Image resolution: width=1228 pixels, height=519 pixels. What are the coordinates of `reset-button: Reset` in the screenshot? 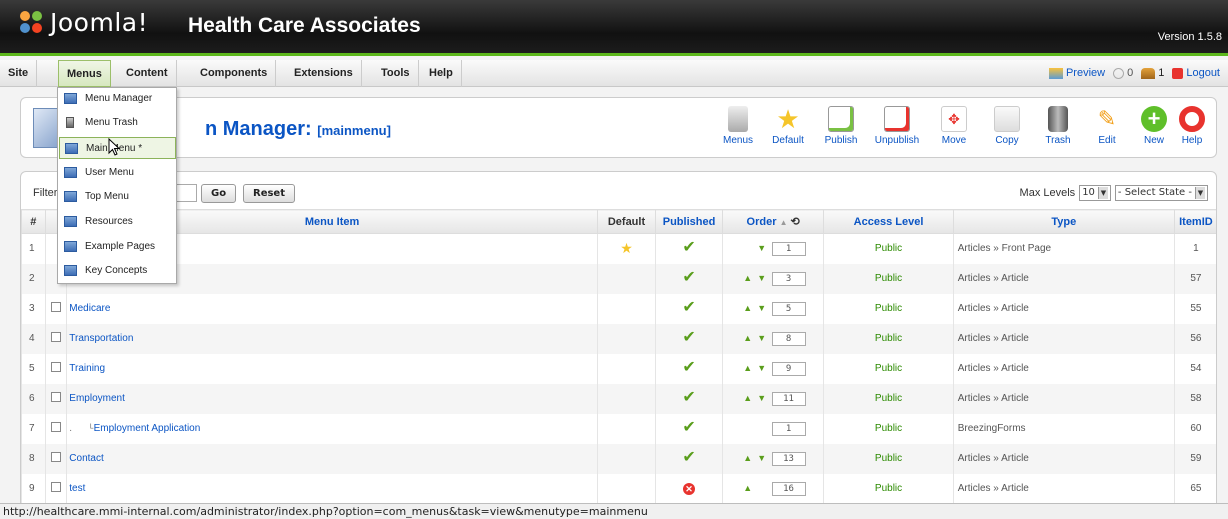 It's located at (269, 193).